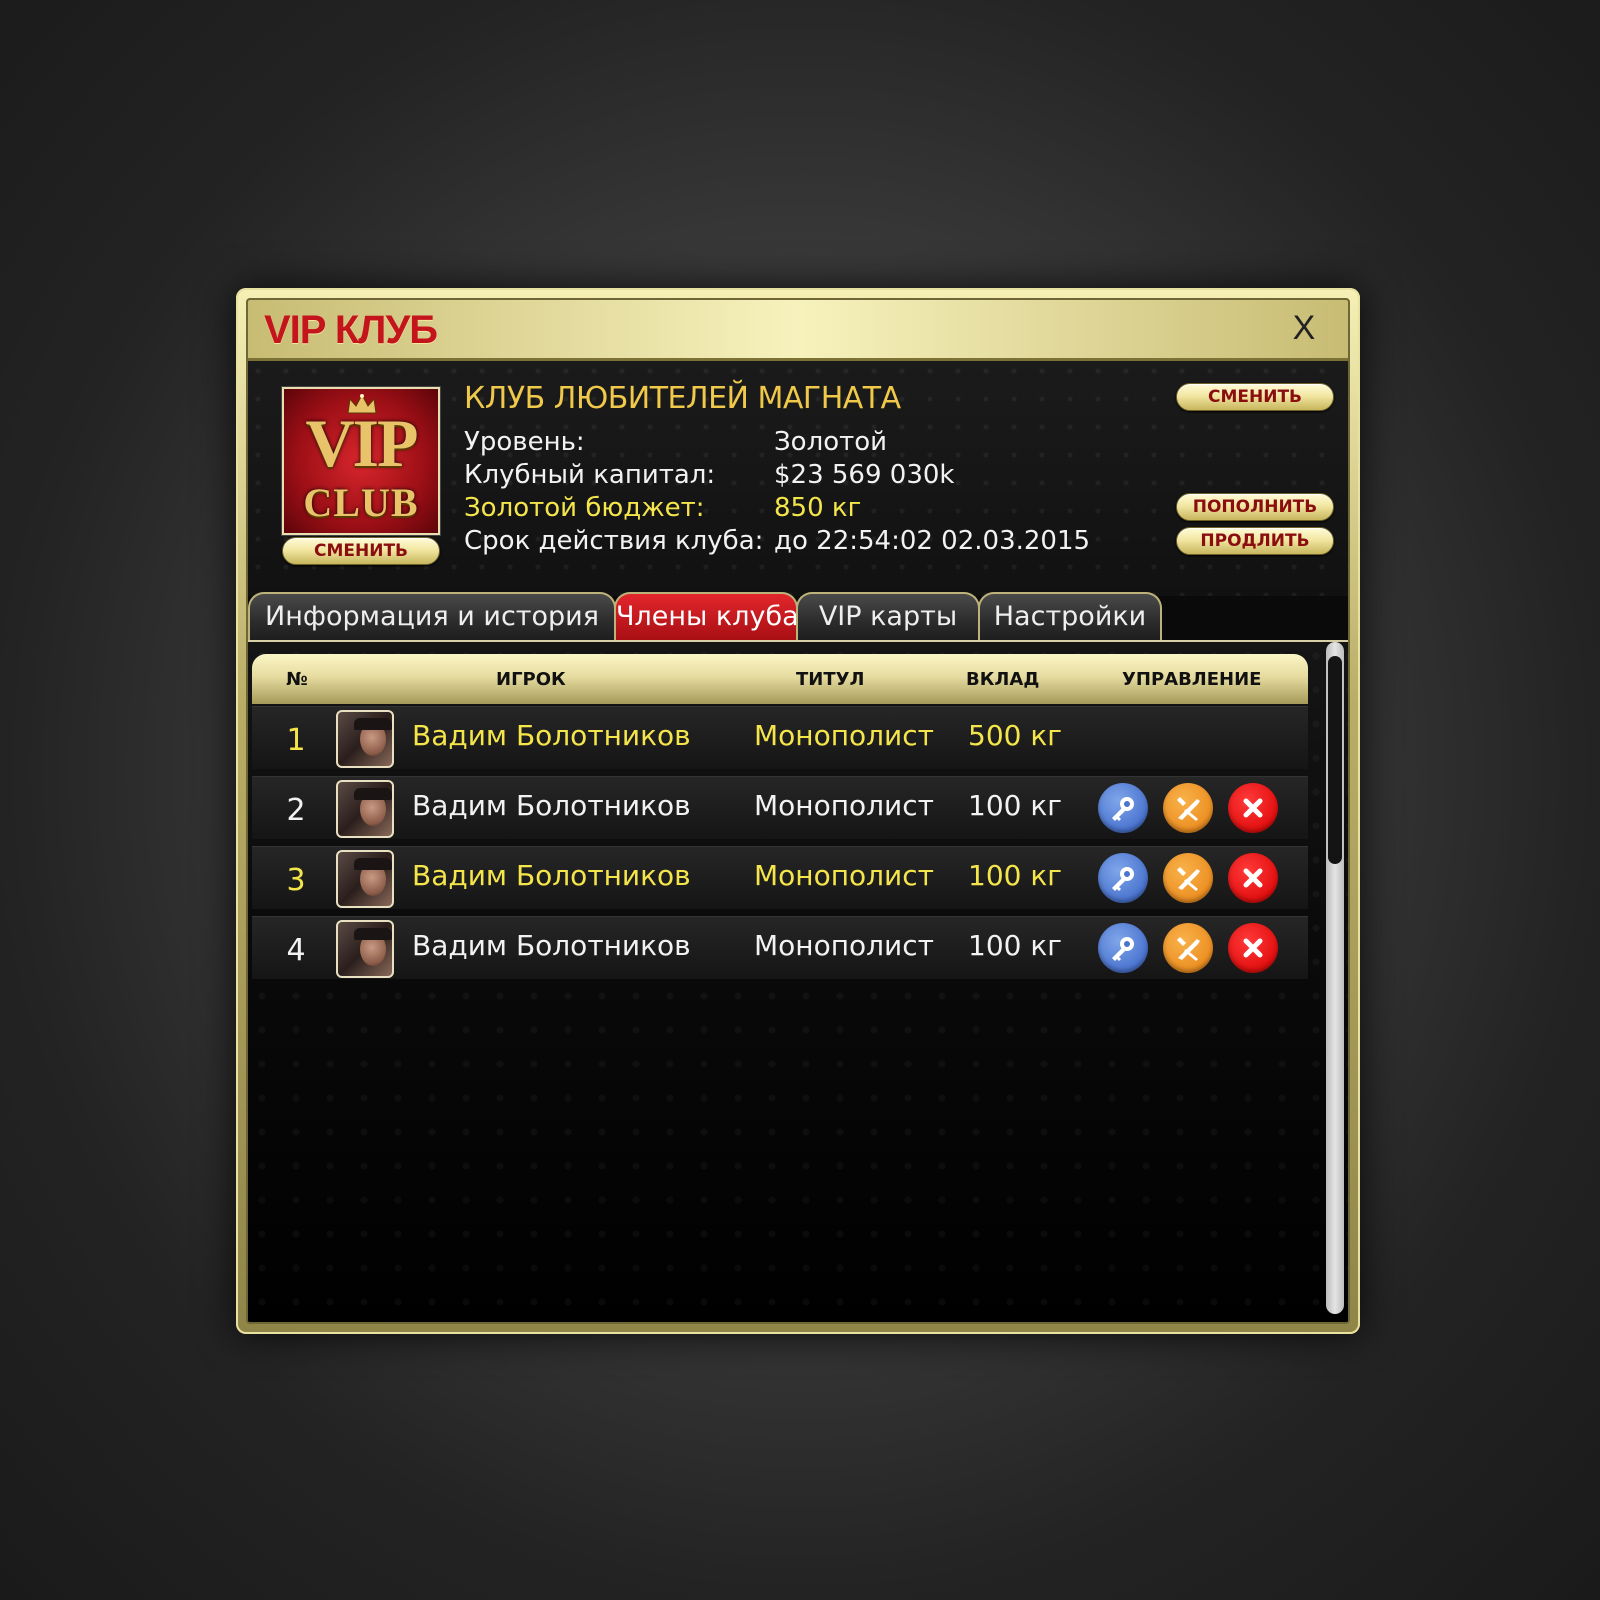 This screenshot has height=1600, width=1600. I want to click on tab-club-members: Члены клуба, so click(706, 616).